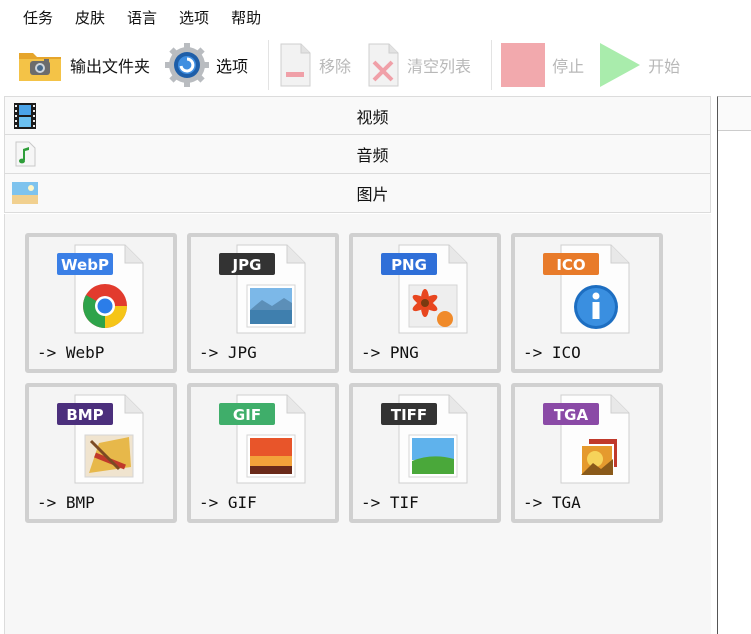  I want to click on start-label: 开始, so click(664, 66).